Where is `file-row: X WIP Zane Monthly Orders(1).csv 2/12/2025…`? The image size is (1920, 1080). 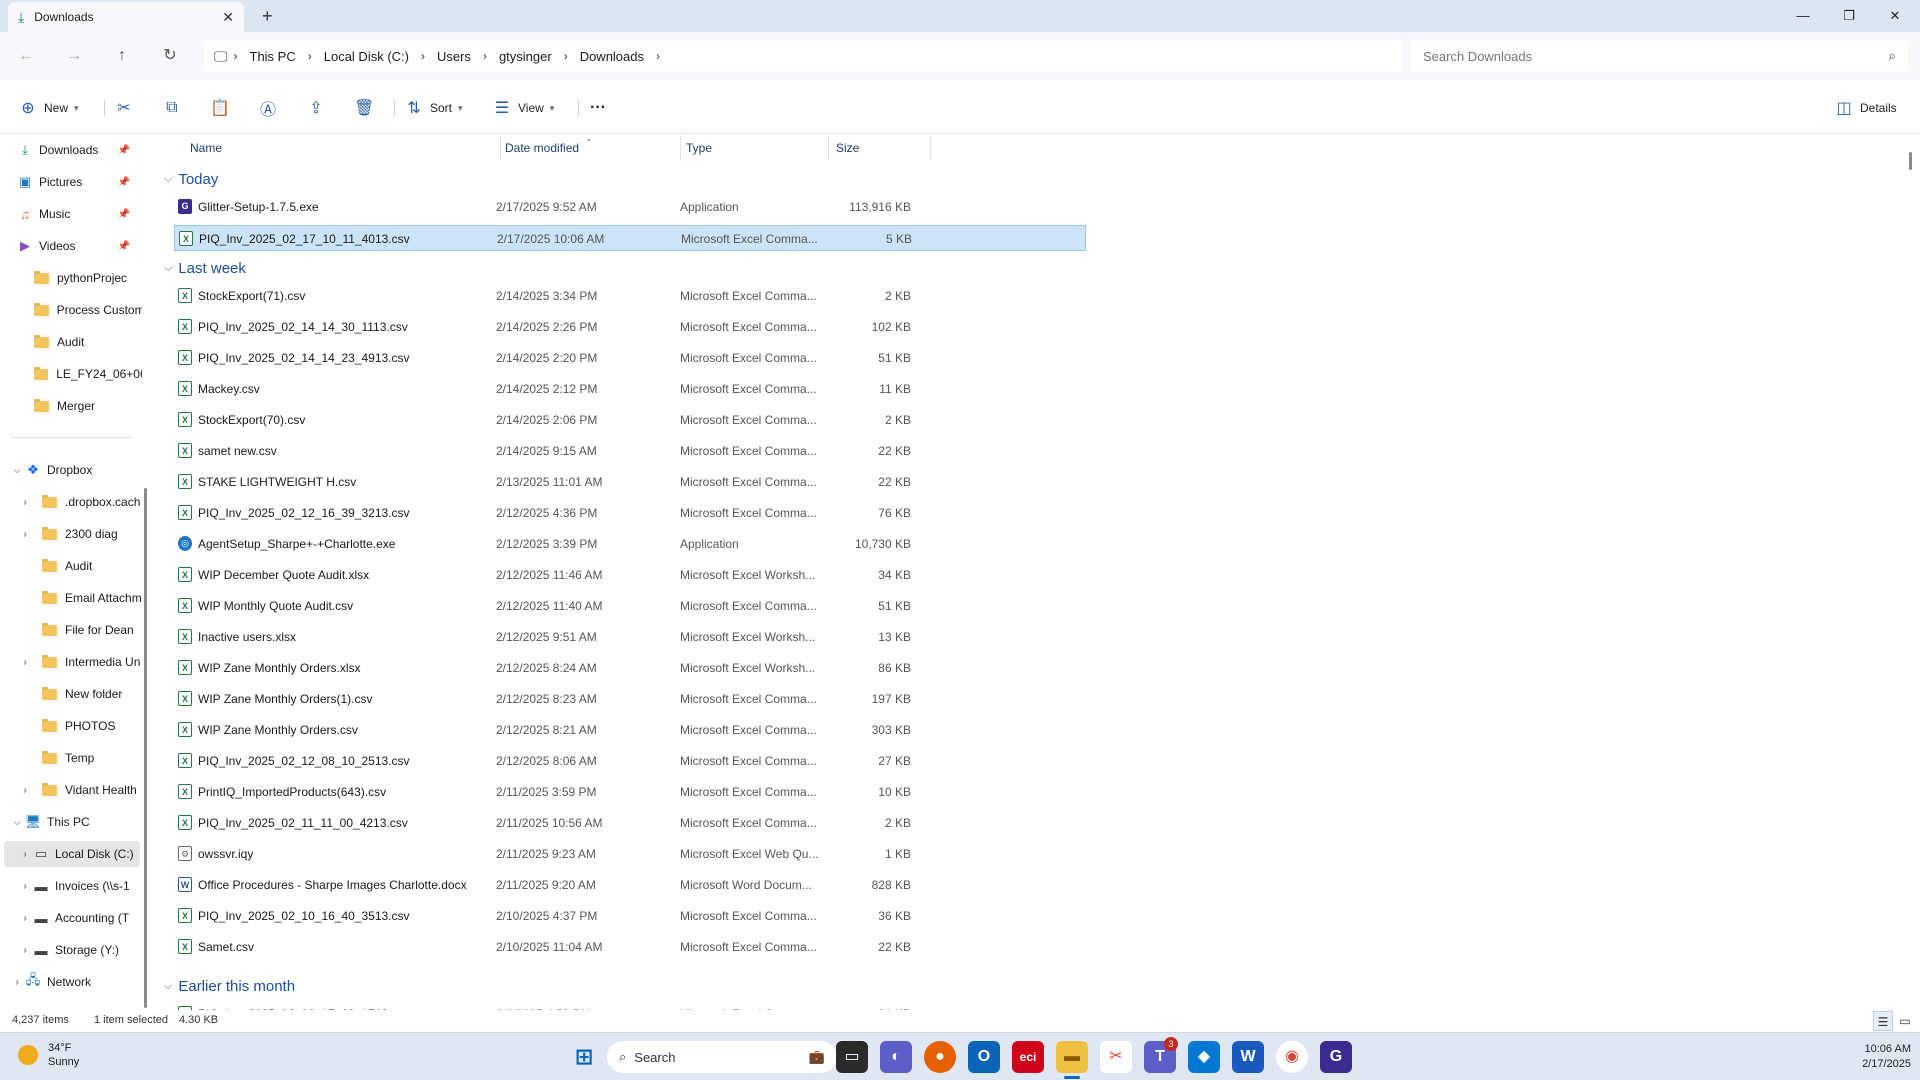
file-row: X WIP Zane Monthly Orders(1).csv 2/12/2025… is located at coordinates (630, 699).